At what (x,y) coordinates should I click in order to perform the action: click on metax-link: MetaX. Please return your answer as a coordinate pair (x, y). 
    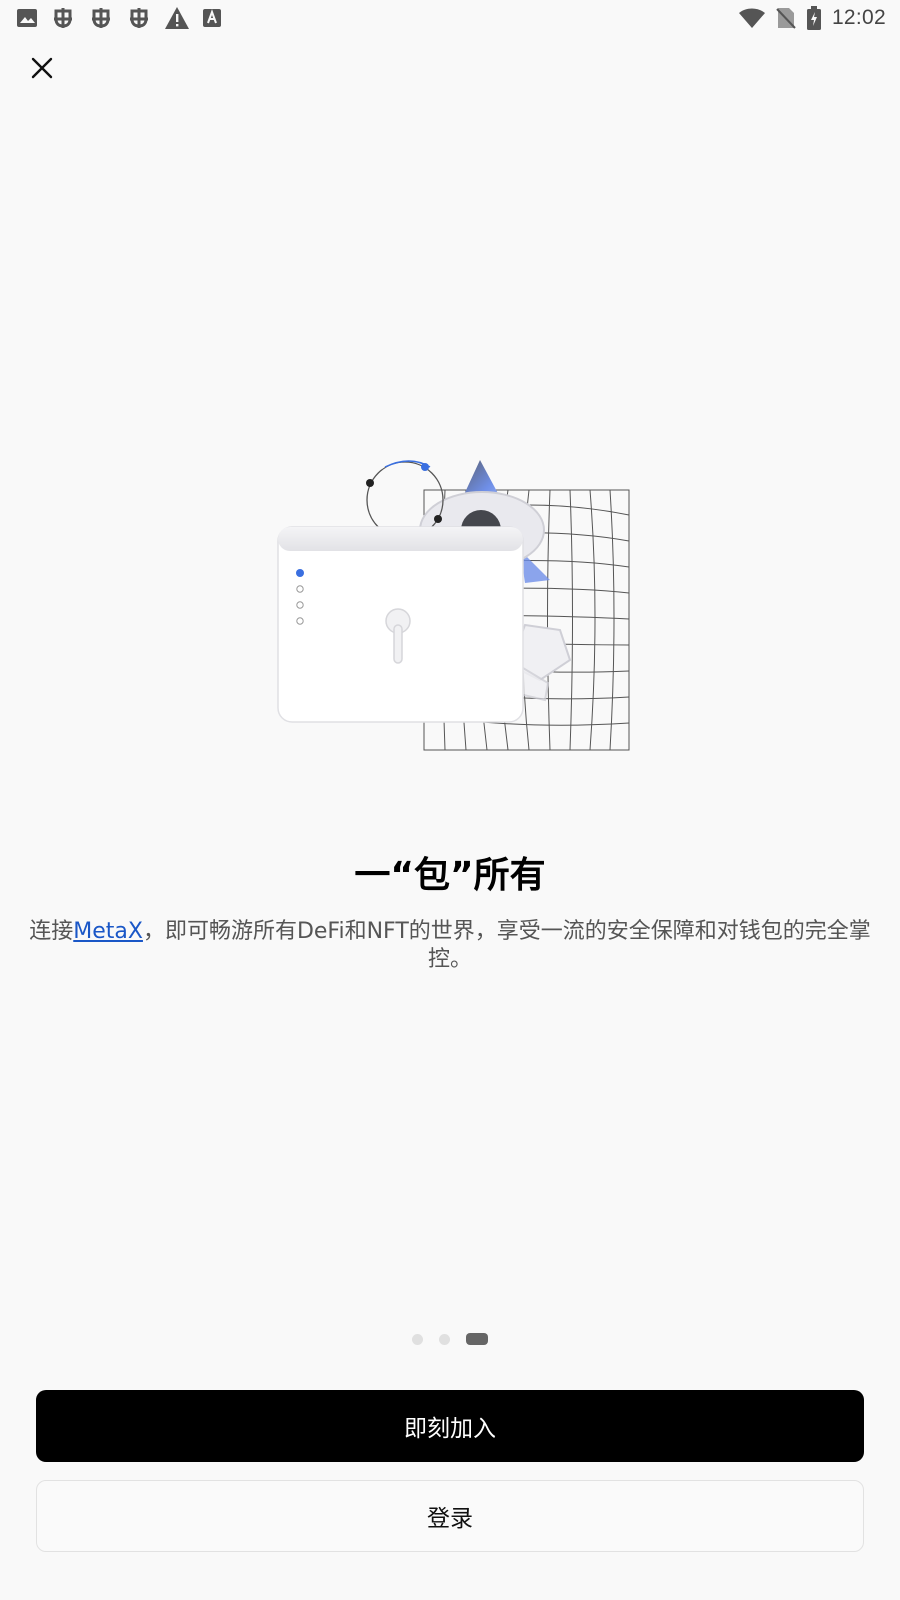
    Looking at the image, I should click on (108, 931).